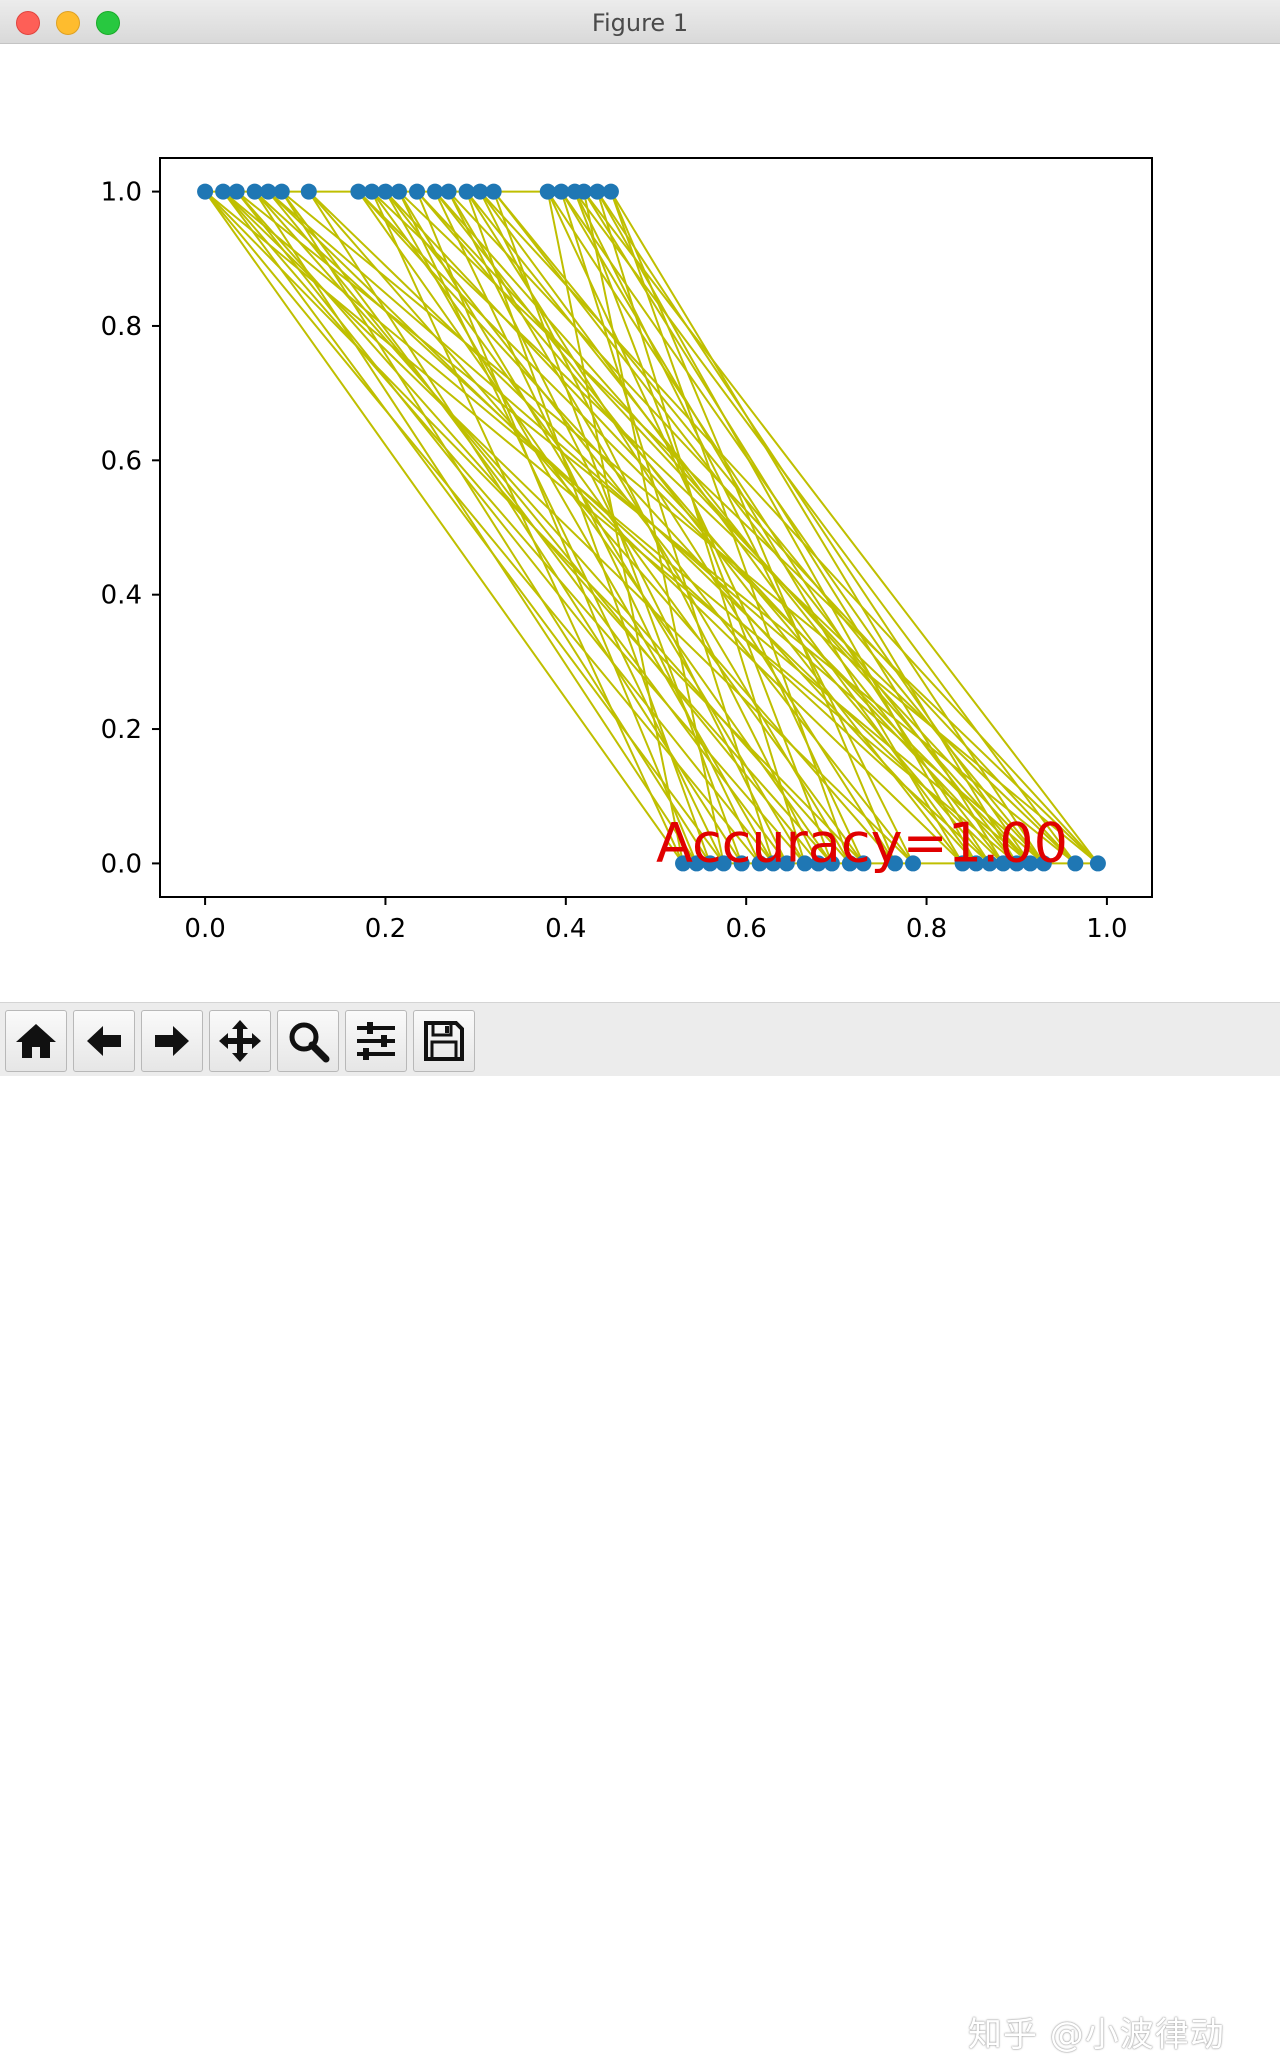  I want to click on home-icon, so click(36, 1041).